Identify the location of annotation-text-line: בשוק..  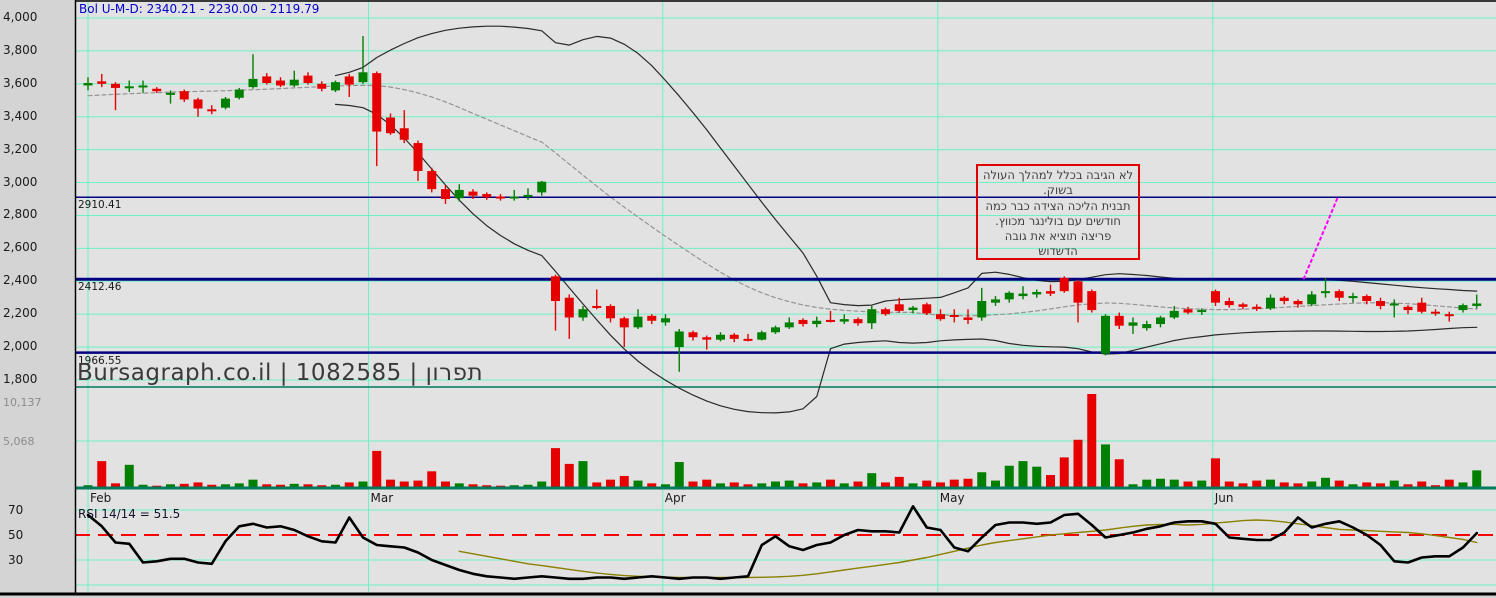
(1058, 190).